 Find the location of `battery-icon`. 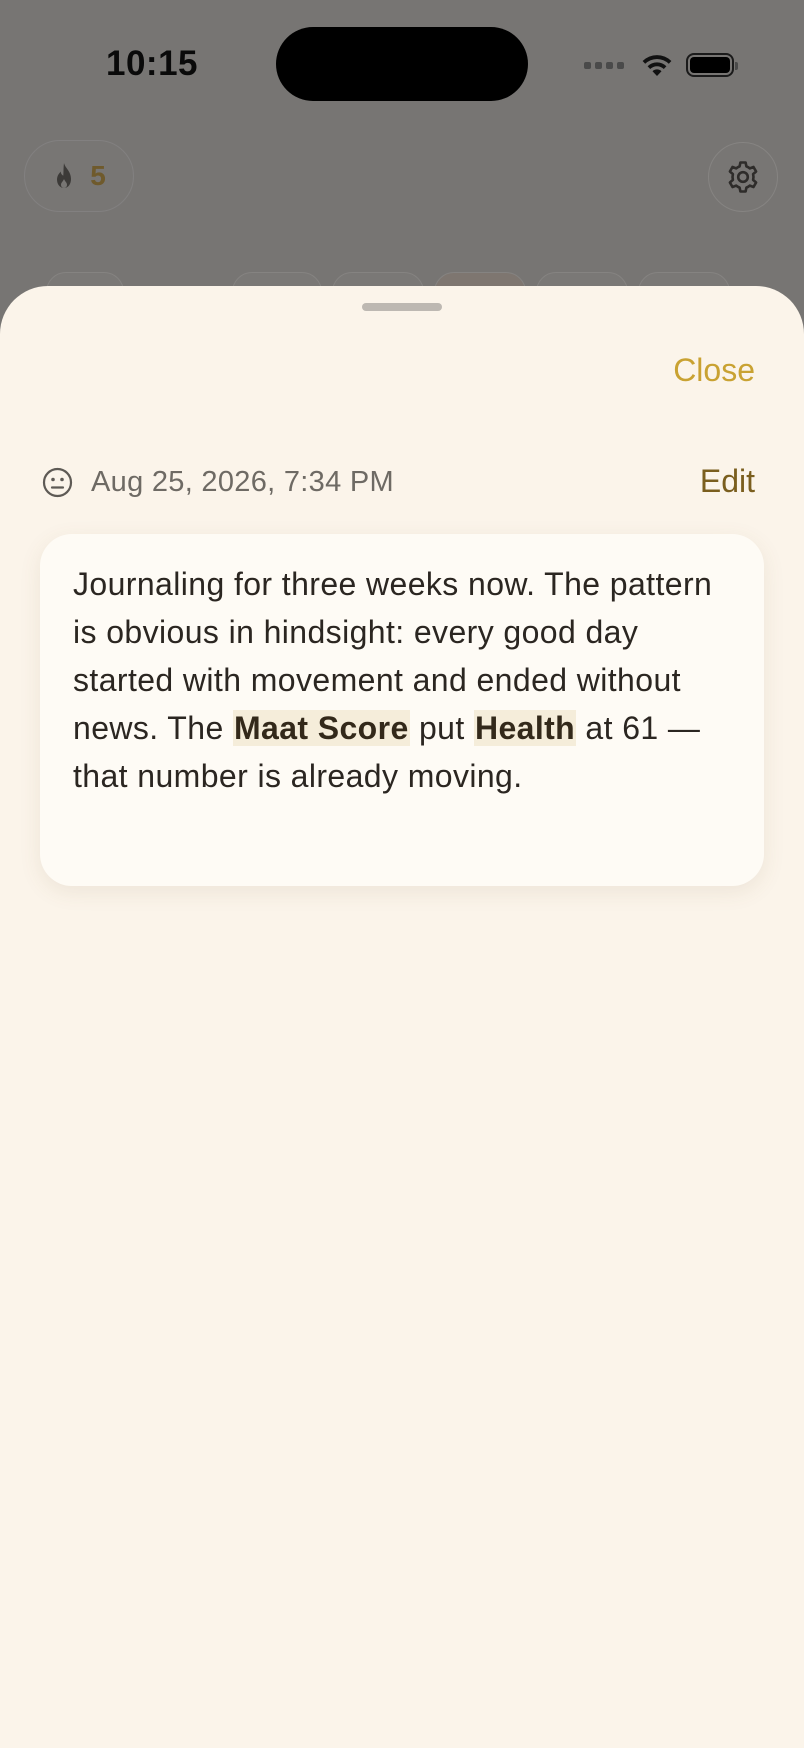

battery-icon is located at coordinates (712, 65).